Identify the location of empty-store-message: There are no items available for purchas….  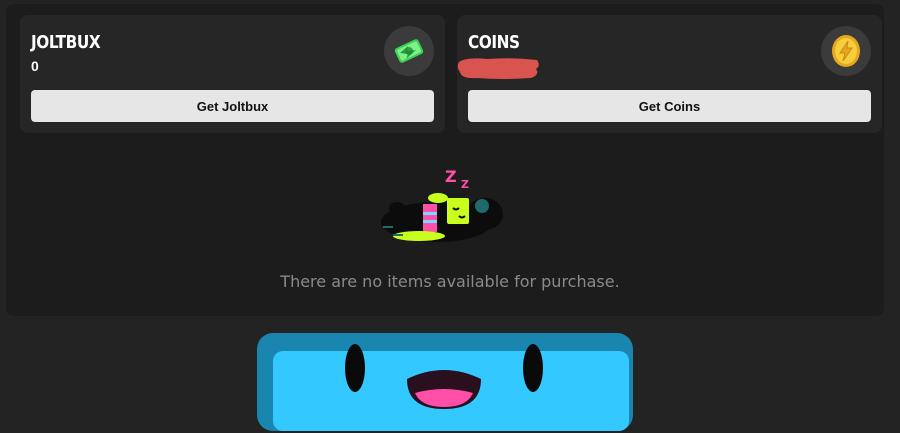
(450, 281).